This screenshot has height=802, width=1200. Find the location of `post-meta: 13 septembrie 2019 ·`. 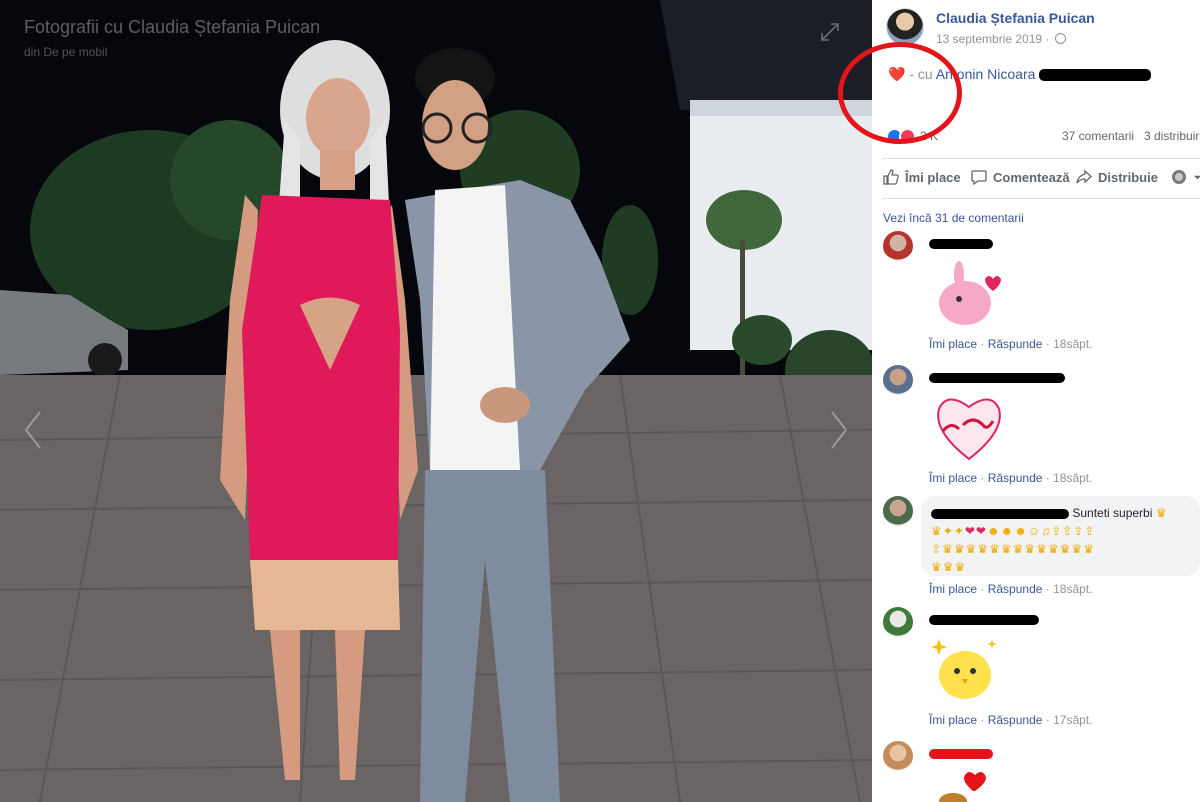

post-meta: 13 septembrie 2019 · is located at coordinates (1001, 39).